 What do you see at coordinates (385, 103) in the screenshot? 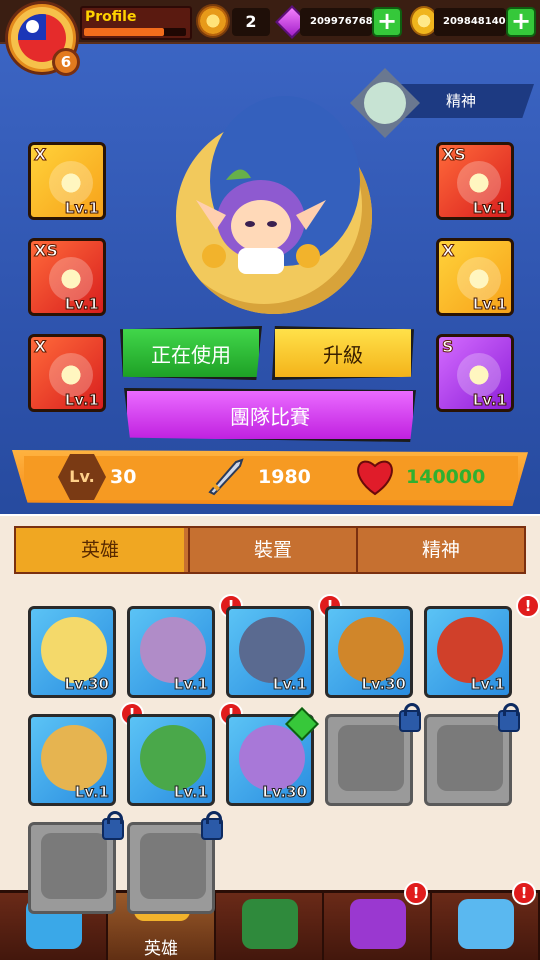
I see `spirit-token-icon` at bounding box center [385, 103].